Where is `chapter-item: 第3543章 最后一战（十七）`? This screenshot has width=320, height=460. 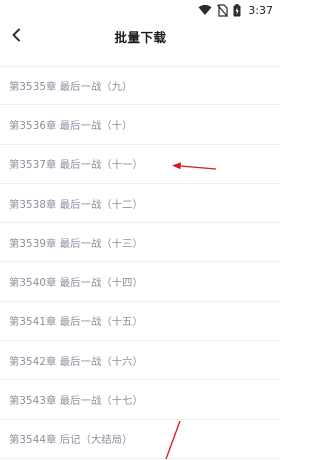 chapter-item: 第3543章 最后一战（十七） is located at coordinates (140, 400).